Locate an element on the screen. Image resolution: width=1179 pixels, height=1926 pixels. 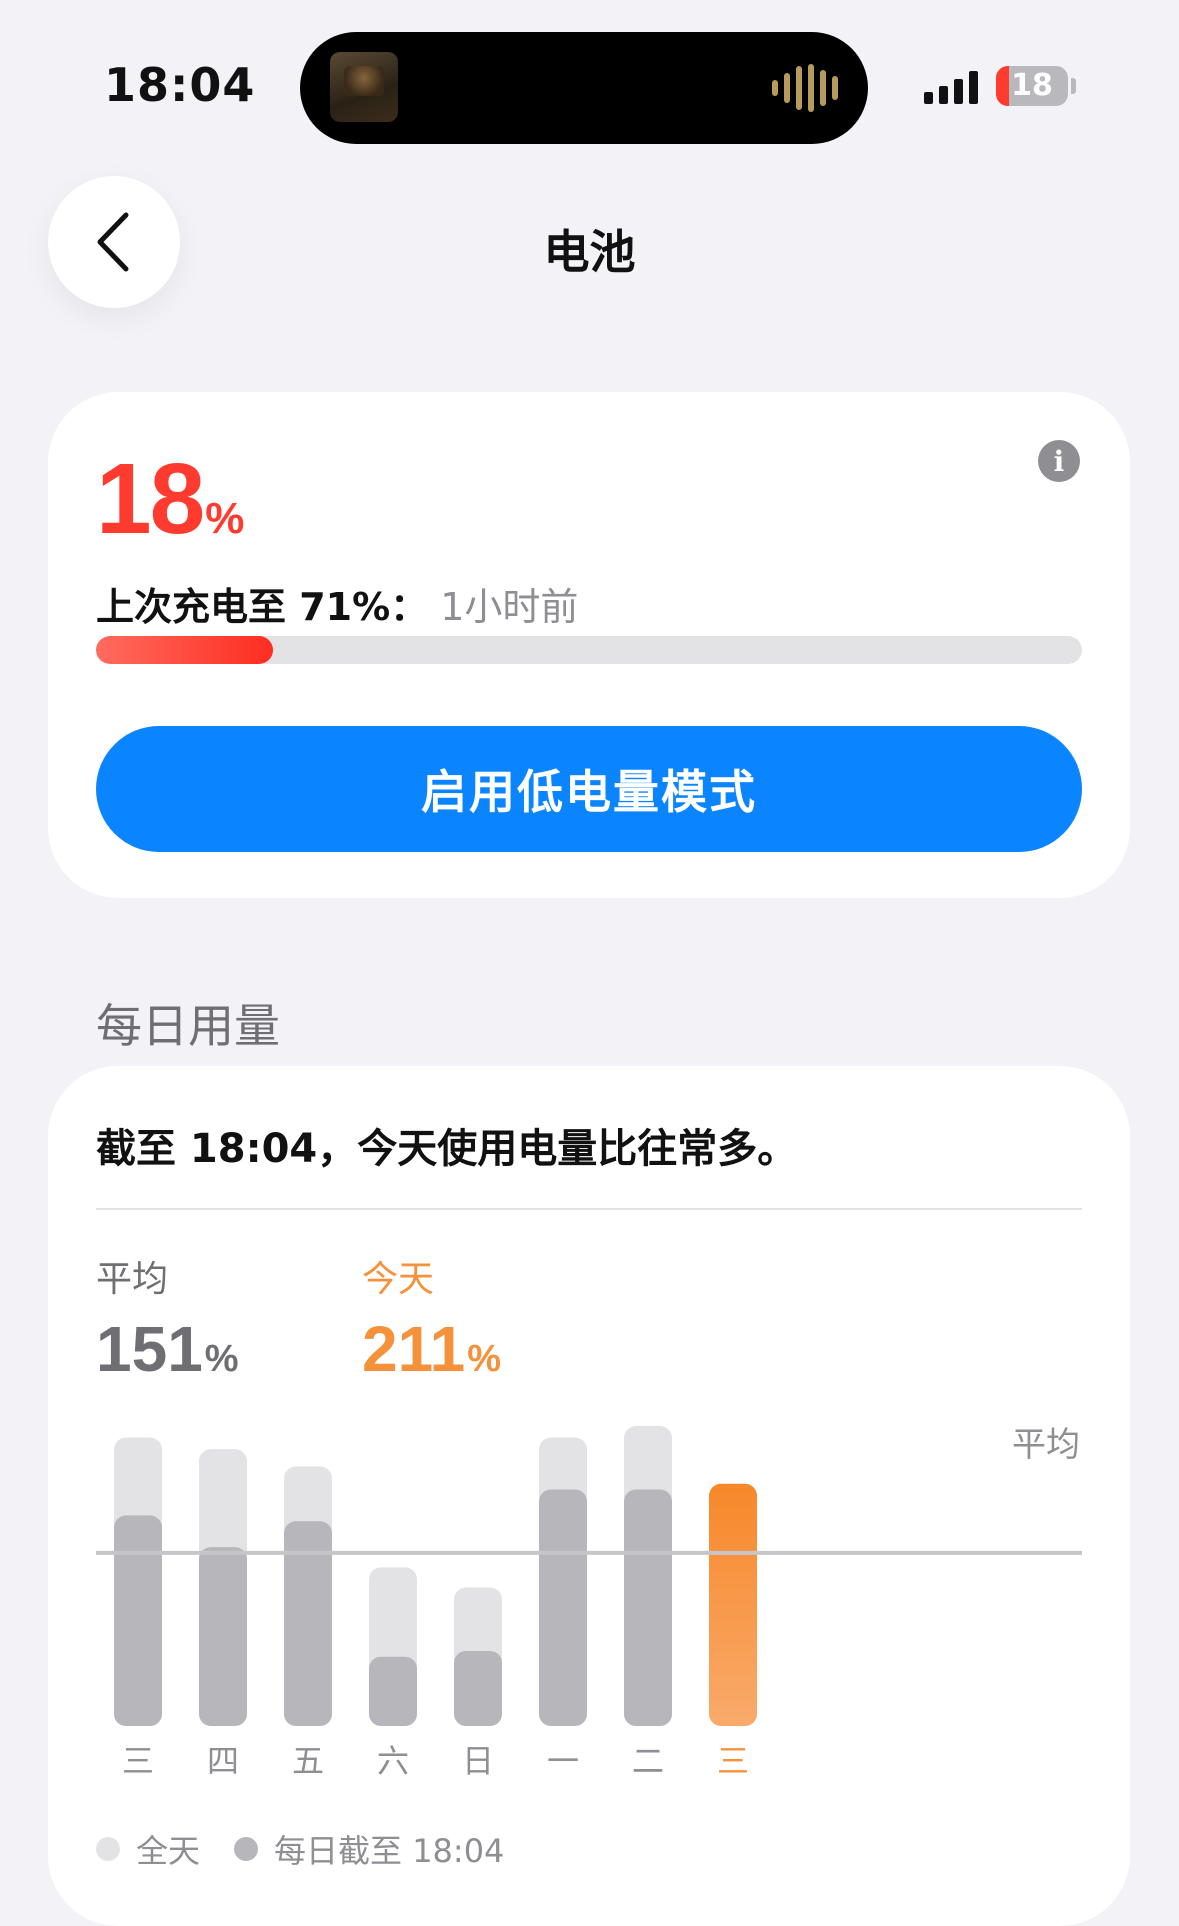
info-icon: i is located at coordinates (1059, 461).